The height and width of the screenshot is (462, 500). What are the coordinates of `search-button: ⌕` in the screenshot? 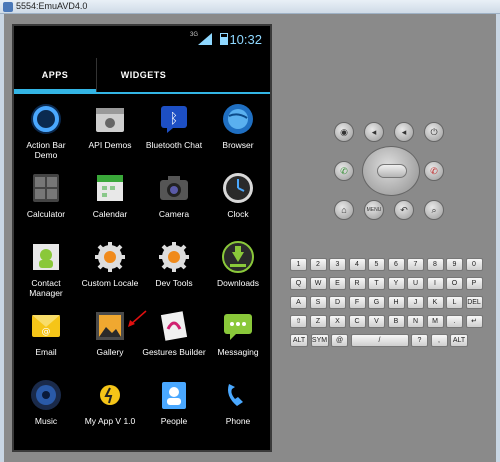 It's located at (434, 210).